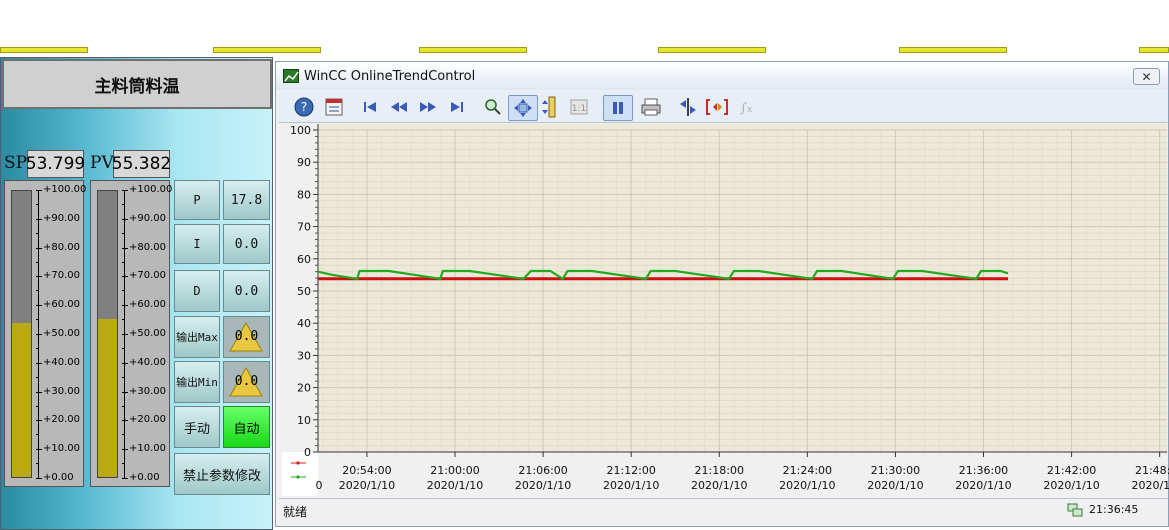 The width and height of the screenshot is (1169, 530). What do you see at coordinates (723, 510) in the screenshot?
I see `status-bar: 就绪 21:36:45` at bounding box center [723, 510].